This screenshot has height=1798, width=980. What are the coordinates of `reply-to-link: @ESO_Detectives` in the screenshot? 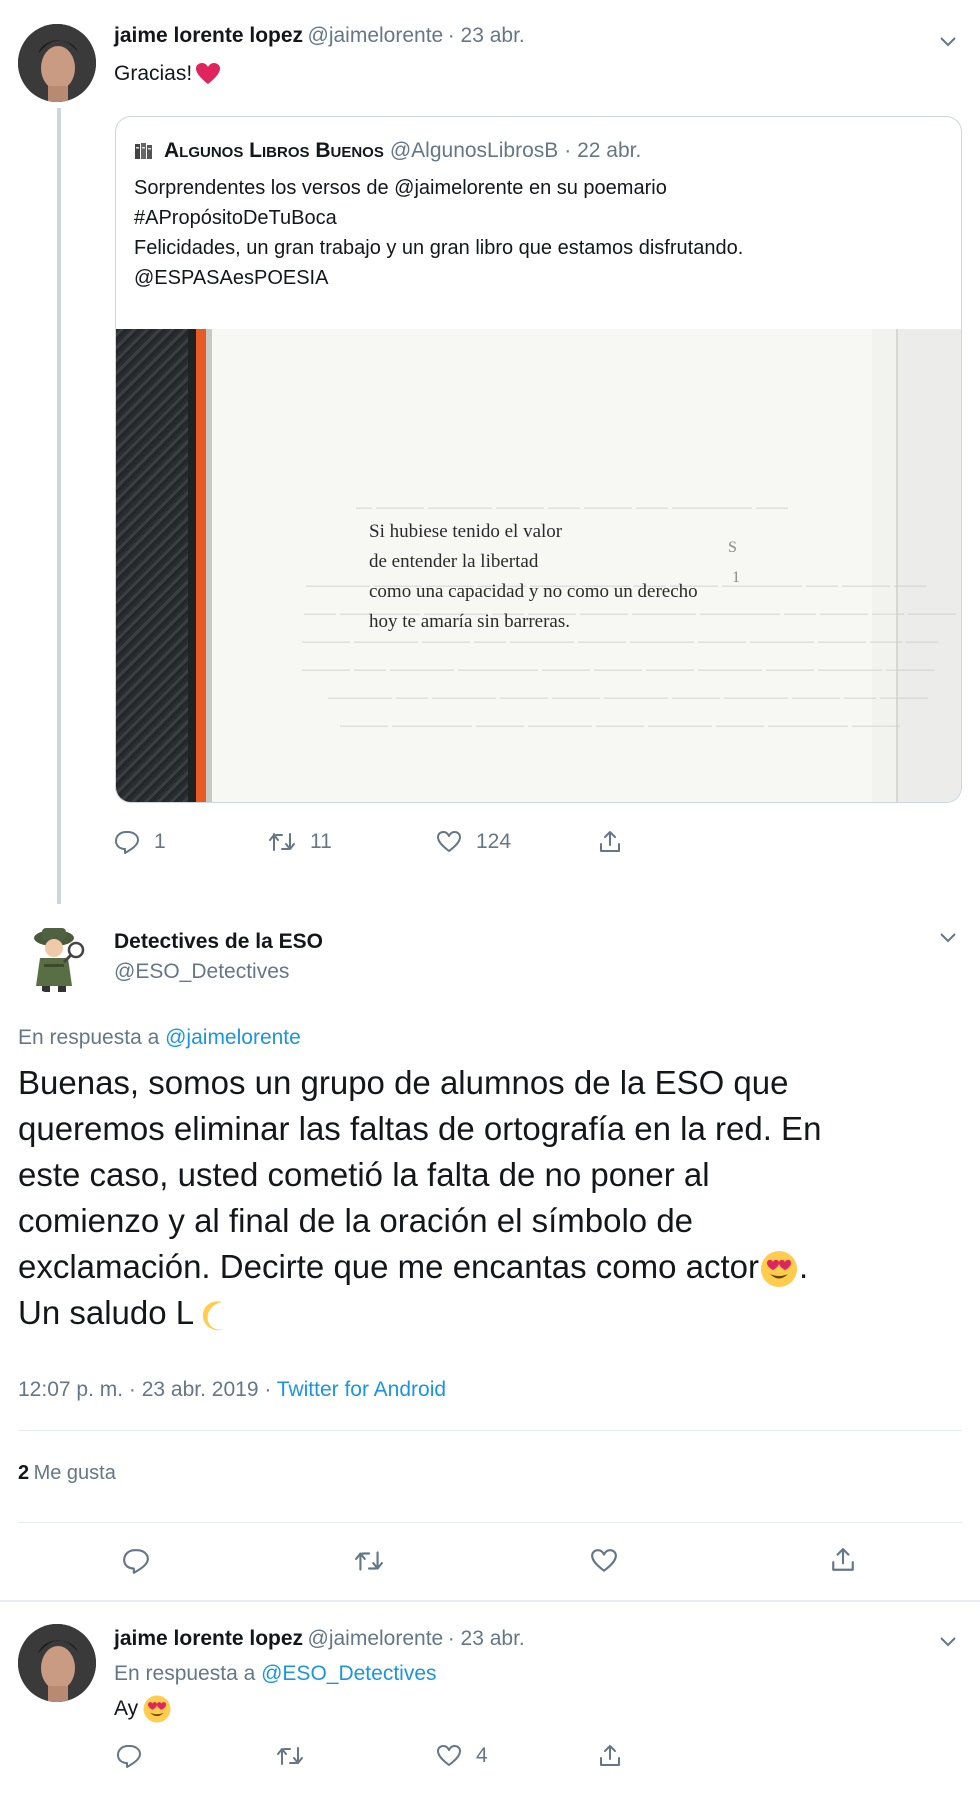 It's located at (348, 1673).